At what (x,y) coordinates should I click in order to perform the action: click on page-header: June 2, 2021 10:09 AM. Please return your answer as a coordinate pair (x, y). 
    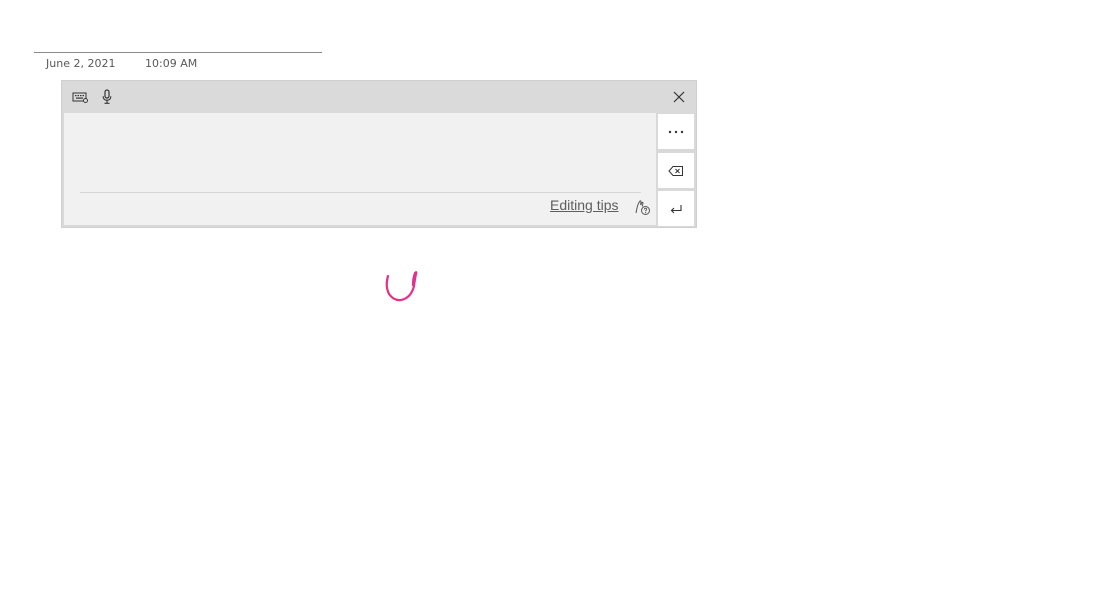
    Looking at the image, I should click on (178, 63).